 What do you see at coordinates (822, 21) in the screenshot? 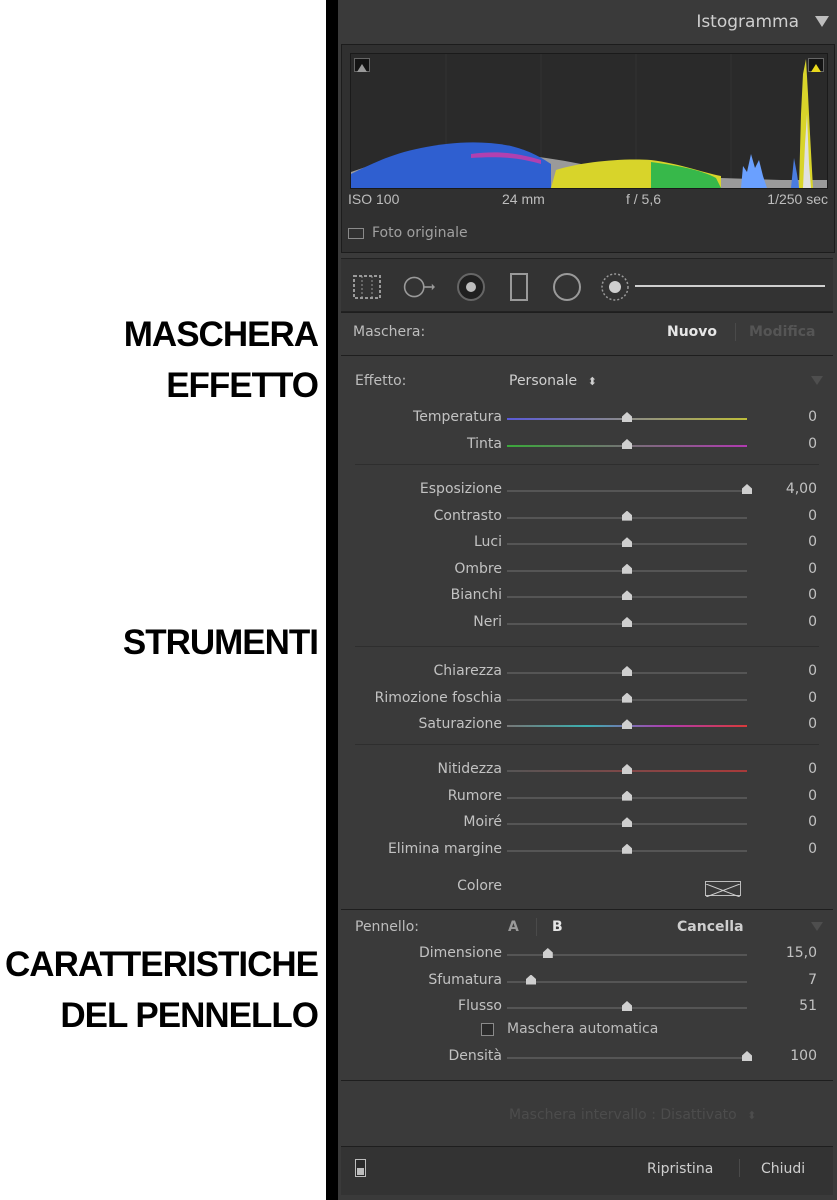
I see `collapse-triangle-icon` at bounding box center [822, 21].